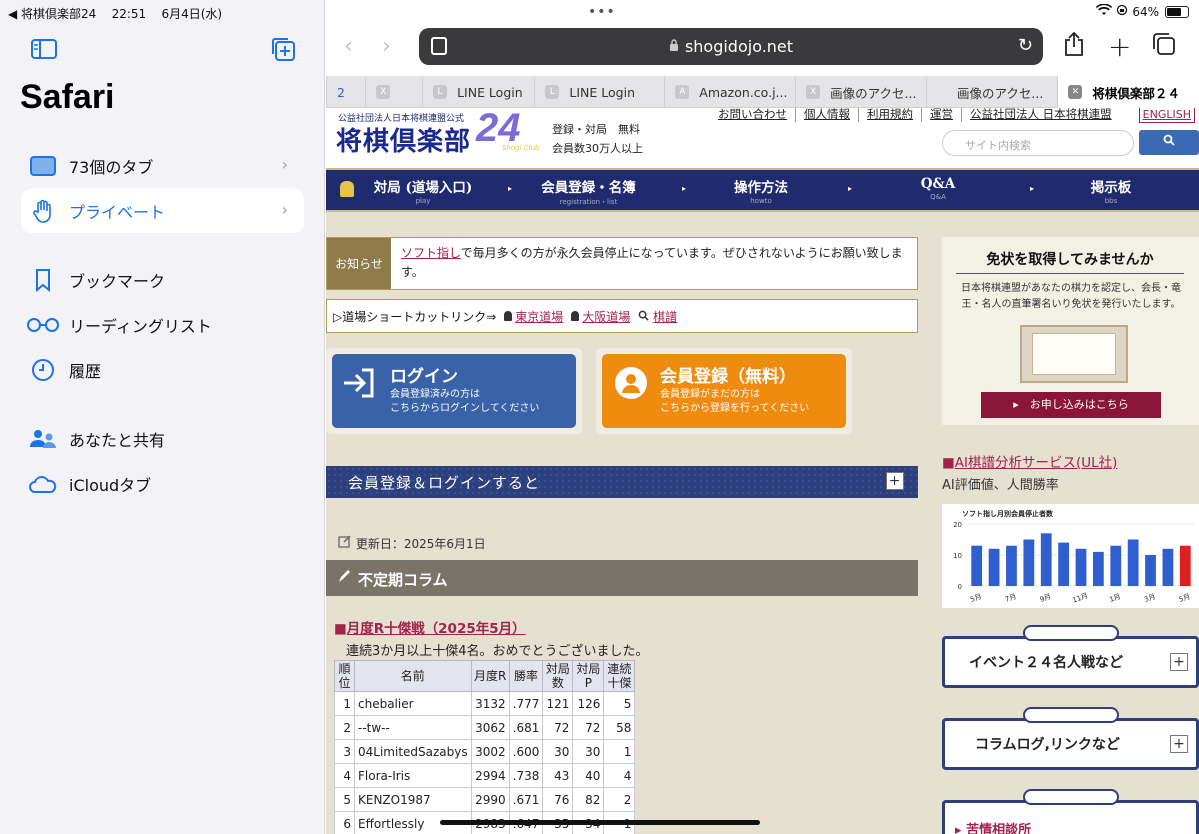 The height and width of the screenshot is (834, 1199). Describe the element at coordinates (1036, 463) in the screenshot. I see `ai-analysis-link: AI棋譜分析サービス(UL社)` at that location.